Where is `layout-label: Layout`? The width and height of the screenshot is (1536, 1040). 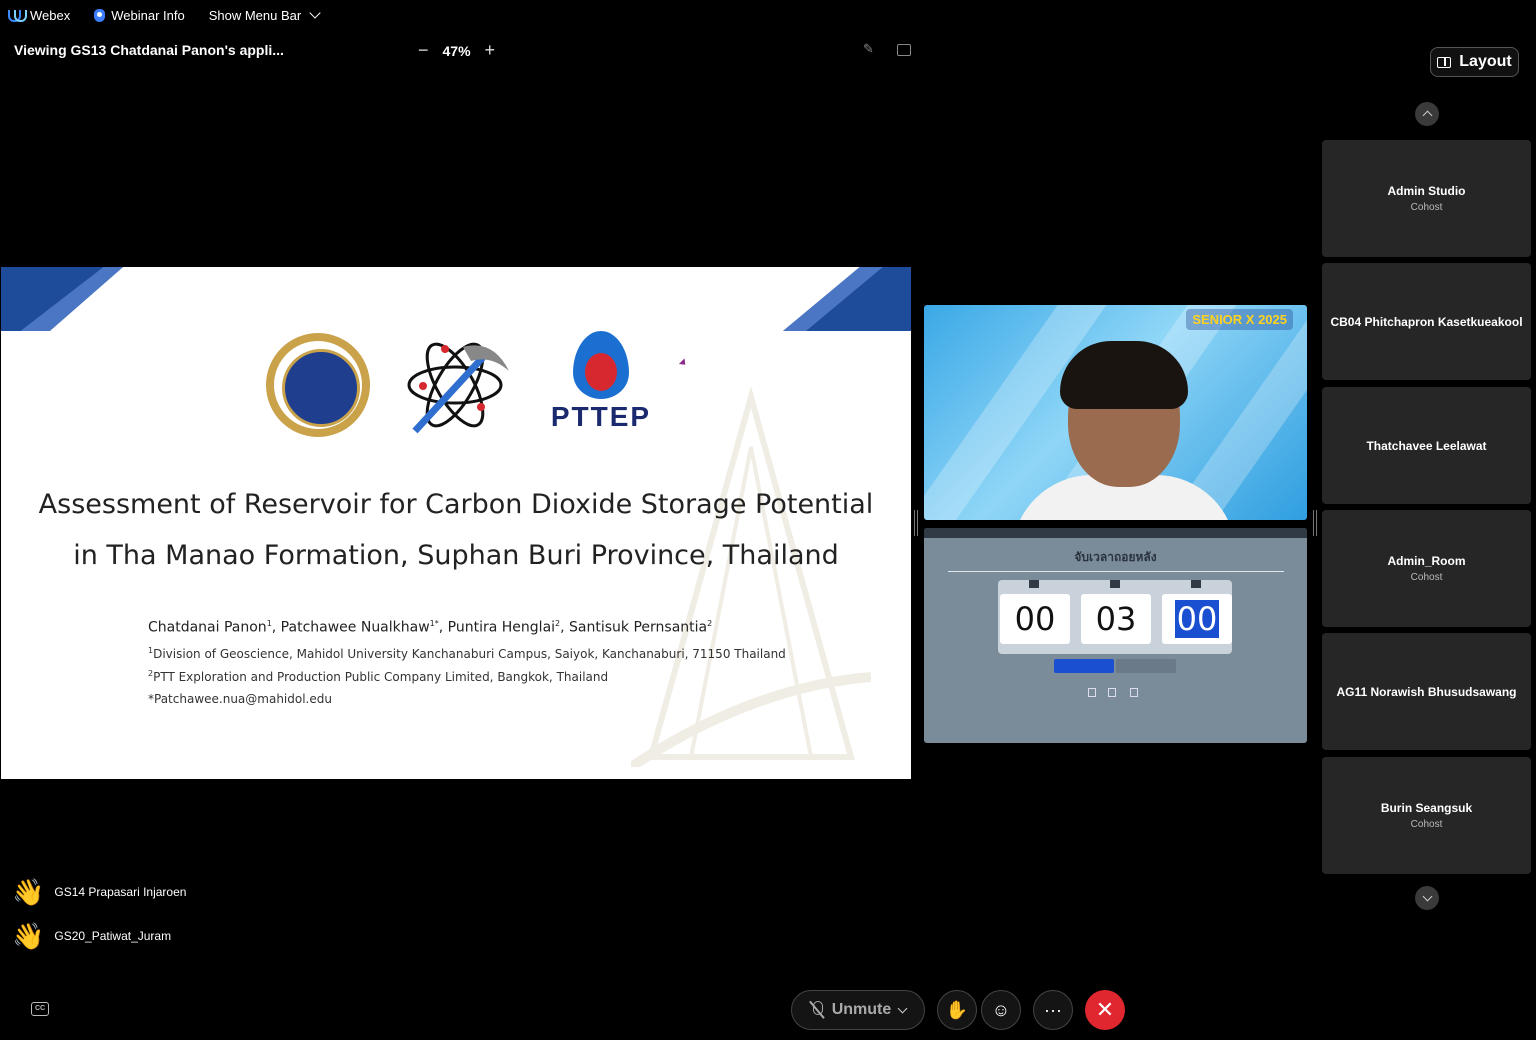
layout-label: Layout is located at coordinates (1485, 61).